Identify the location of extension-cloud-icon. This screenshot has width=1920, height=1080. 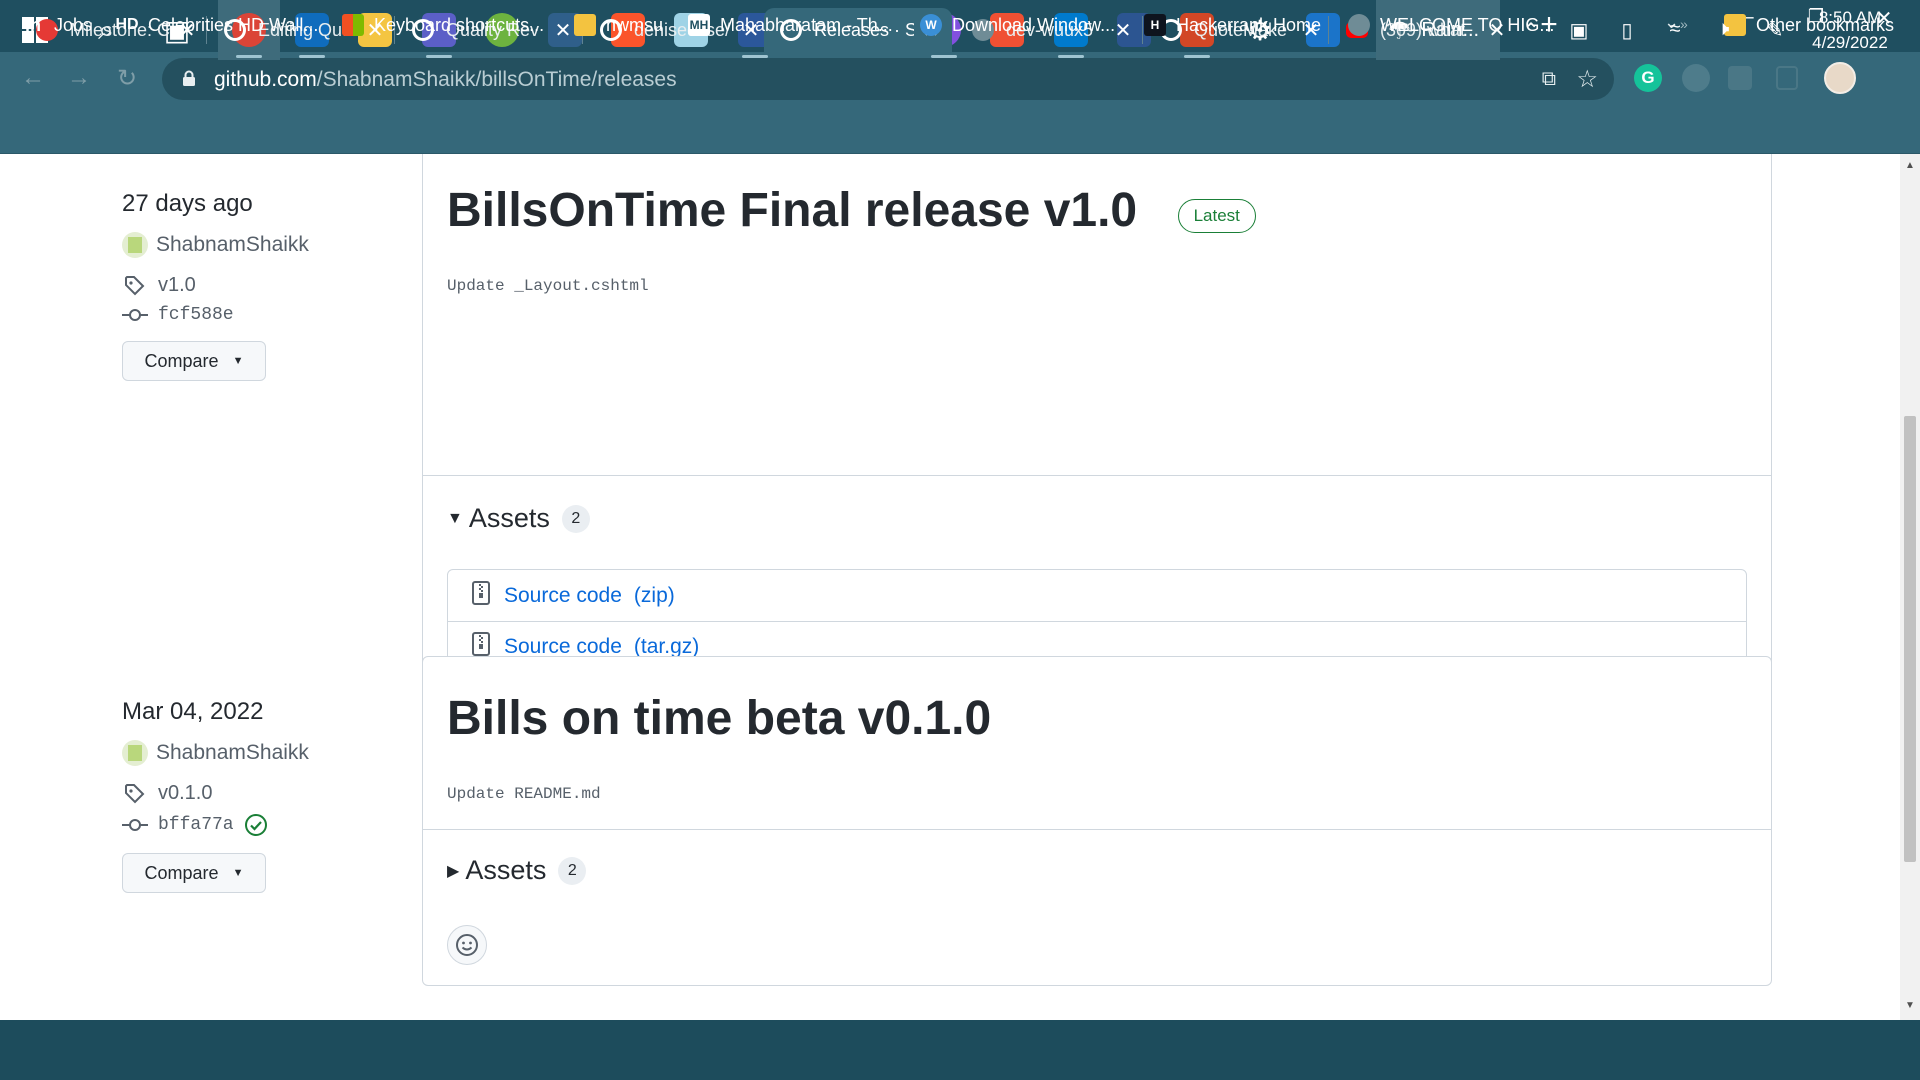
(1696, 78).